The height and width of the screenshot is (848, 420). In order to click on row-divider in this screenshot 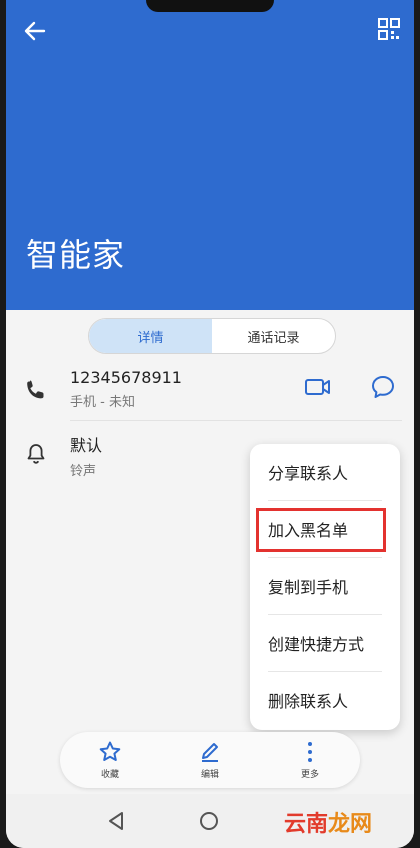, I will do `click(236, 420)`.